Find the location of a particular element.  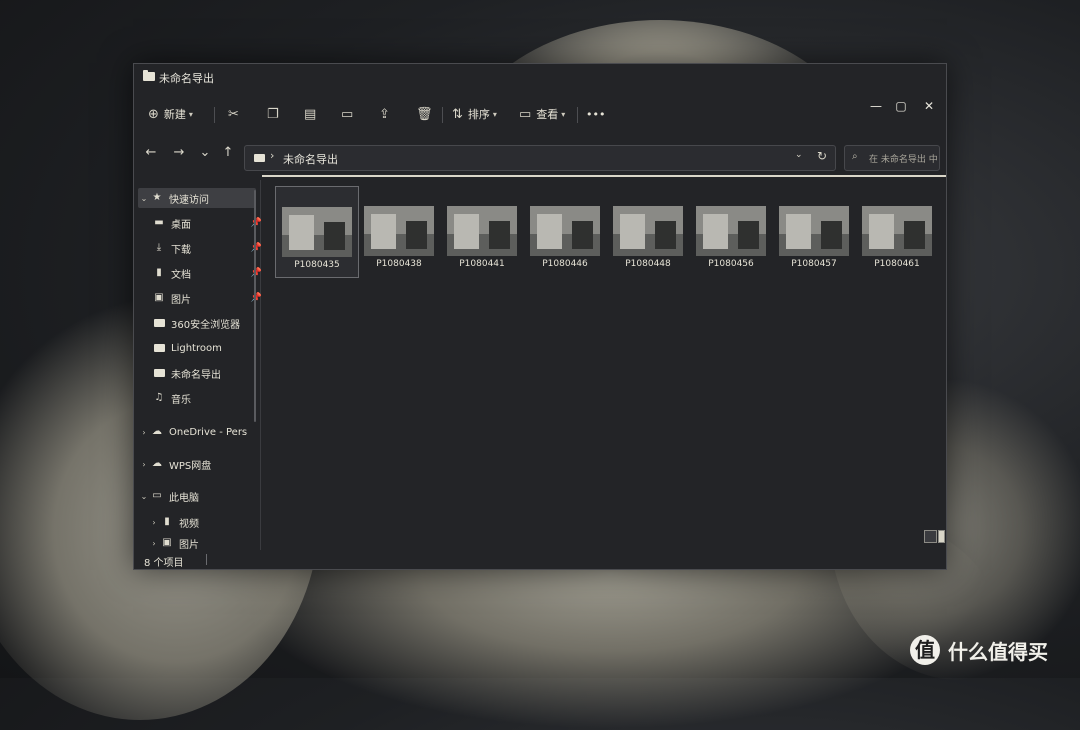

file-tile: P1080435 is located at coordinates (317, 232).